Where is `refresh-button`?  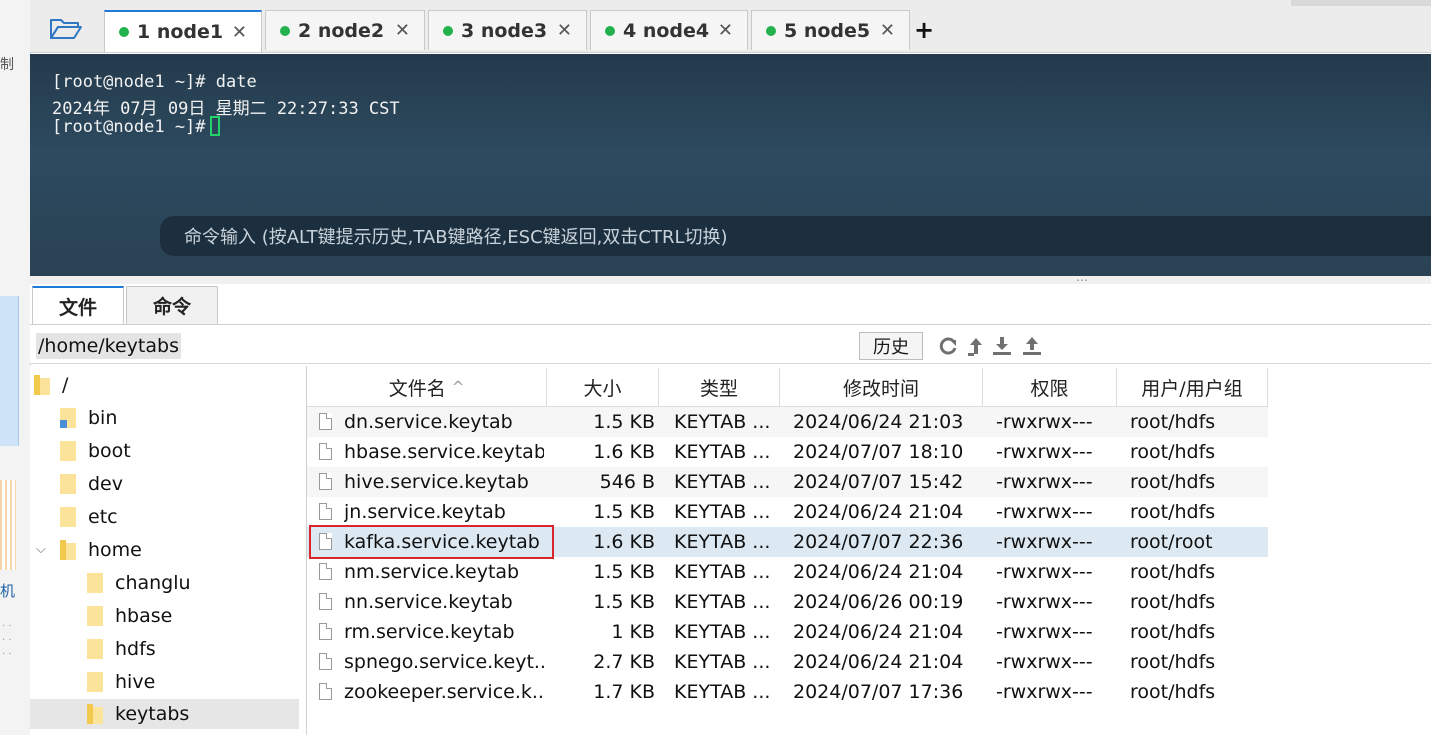
refresh-button is located at coordinates (948, 346).